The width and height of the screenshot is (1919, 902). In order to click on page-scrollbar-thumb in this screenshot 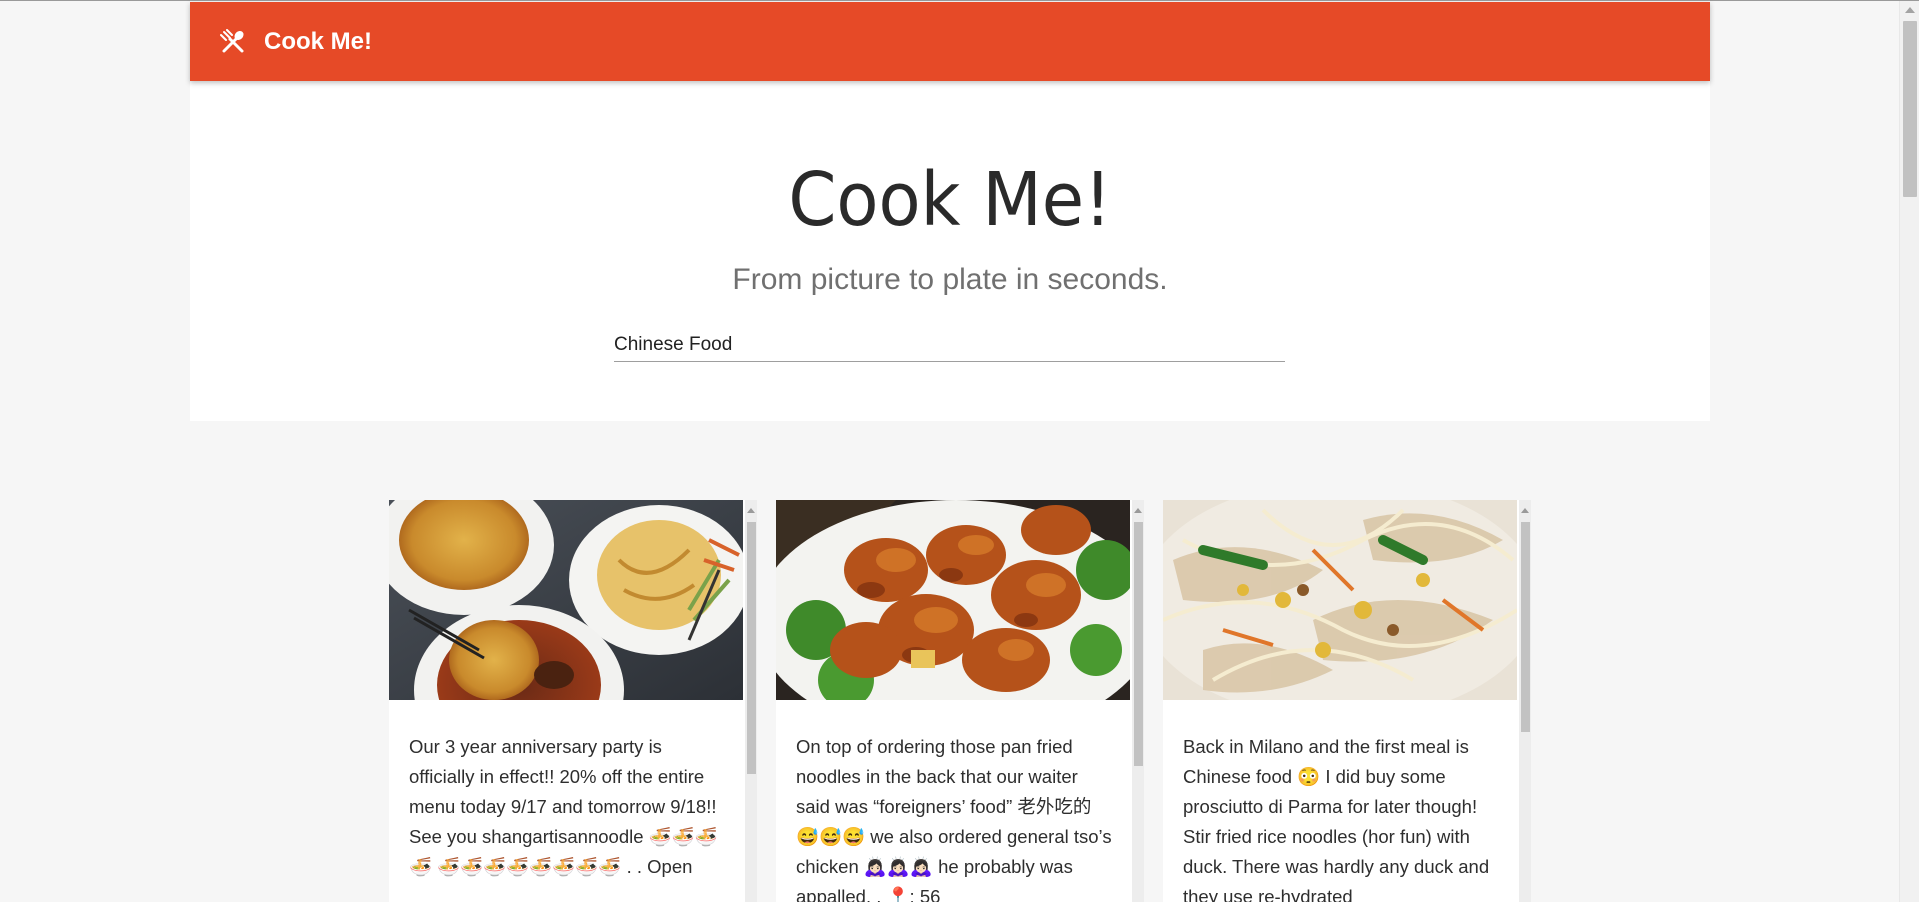, I will do `click(1910, 109)`.